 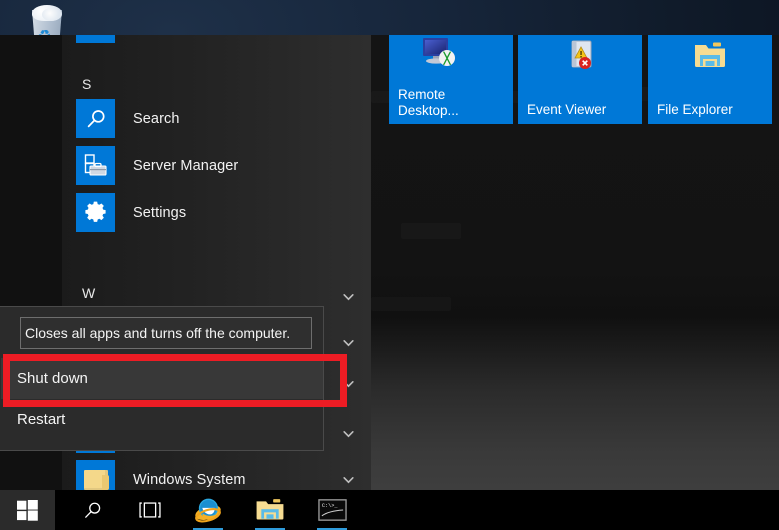 I want to click on event-viewer-icon, so click(x=580, y=56).